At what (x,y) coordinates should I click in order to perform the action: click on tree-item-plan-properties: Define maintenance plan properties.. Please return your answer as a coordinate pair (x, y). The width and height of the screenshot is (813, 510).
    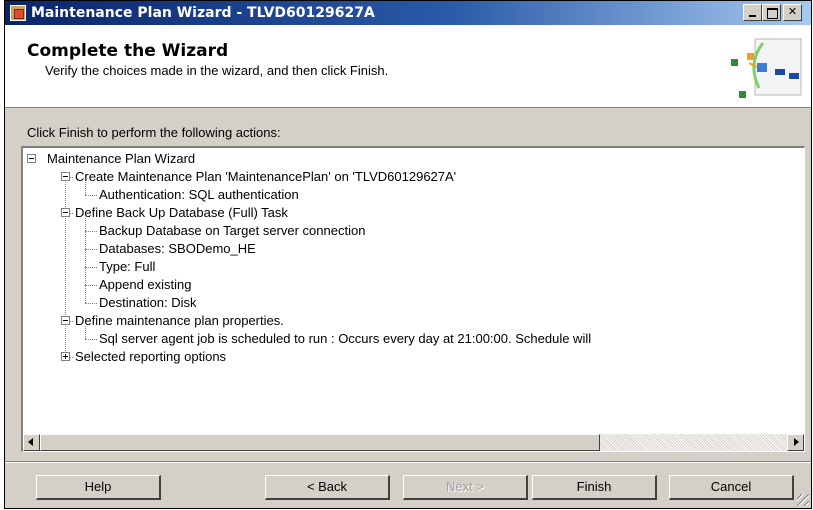
    Looking at the image, I should click on (179, 321).